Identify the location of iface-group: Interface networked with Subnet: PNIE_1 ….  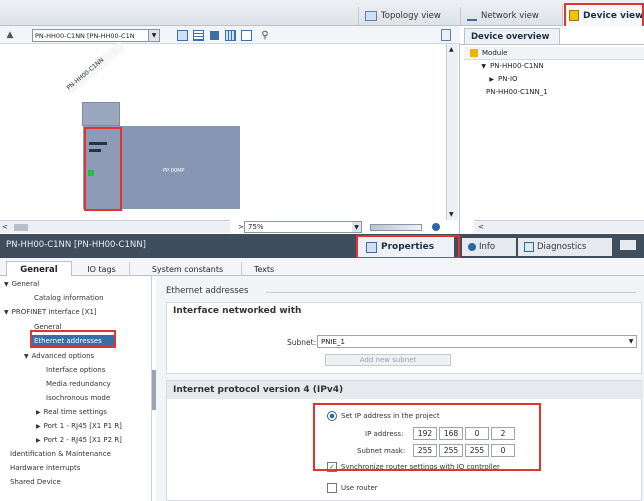
(404, 338).